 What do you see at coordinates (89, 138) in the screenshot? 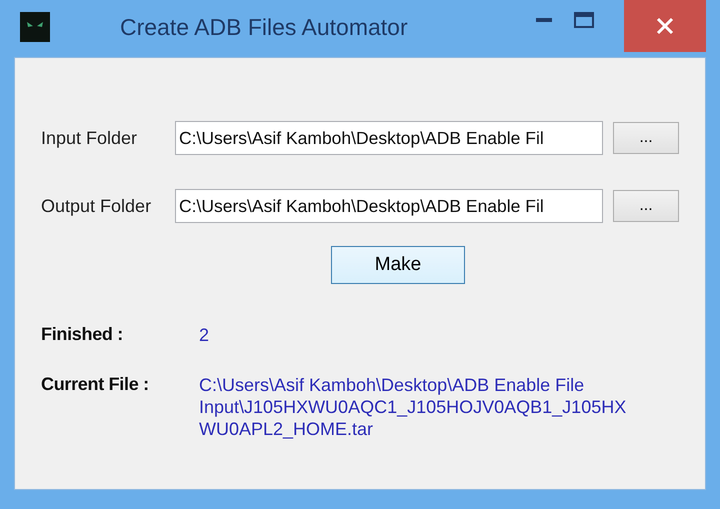
I see `field-label: Input Folder` at bounding box center [89, 138].